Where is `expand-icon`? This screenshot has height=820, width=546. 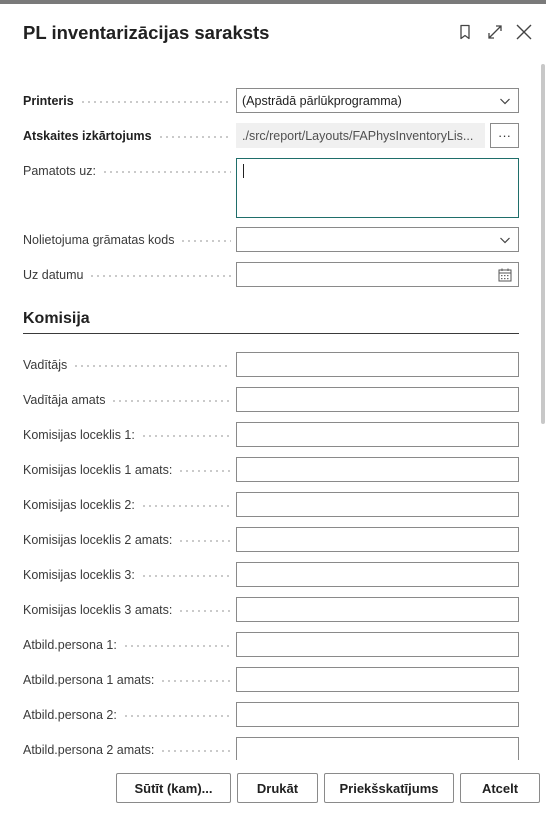 expand-icon is located at coordinates (495, 32).